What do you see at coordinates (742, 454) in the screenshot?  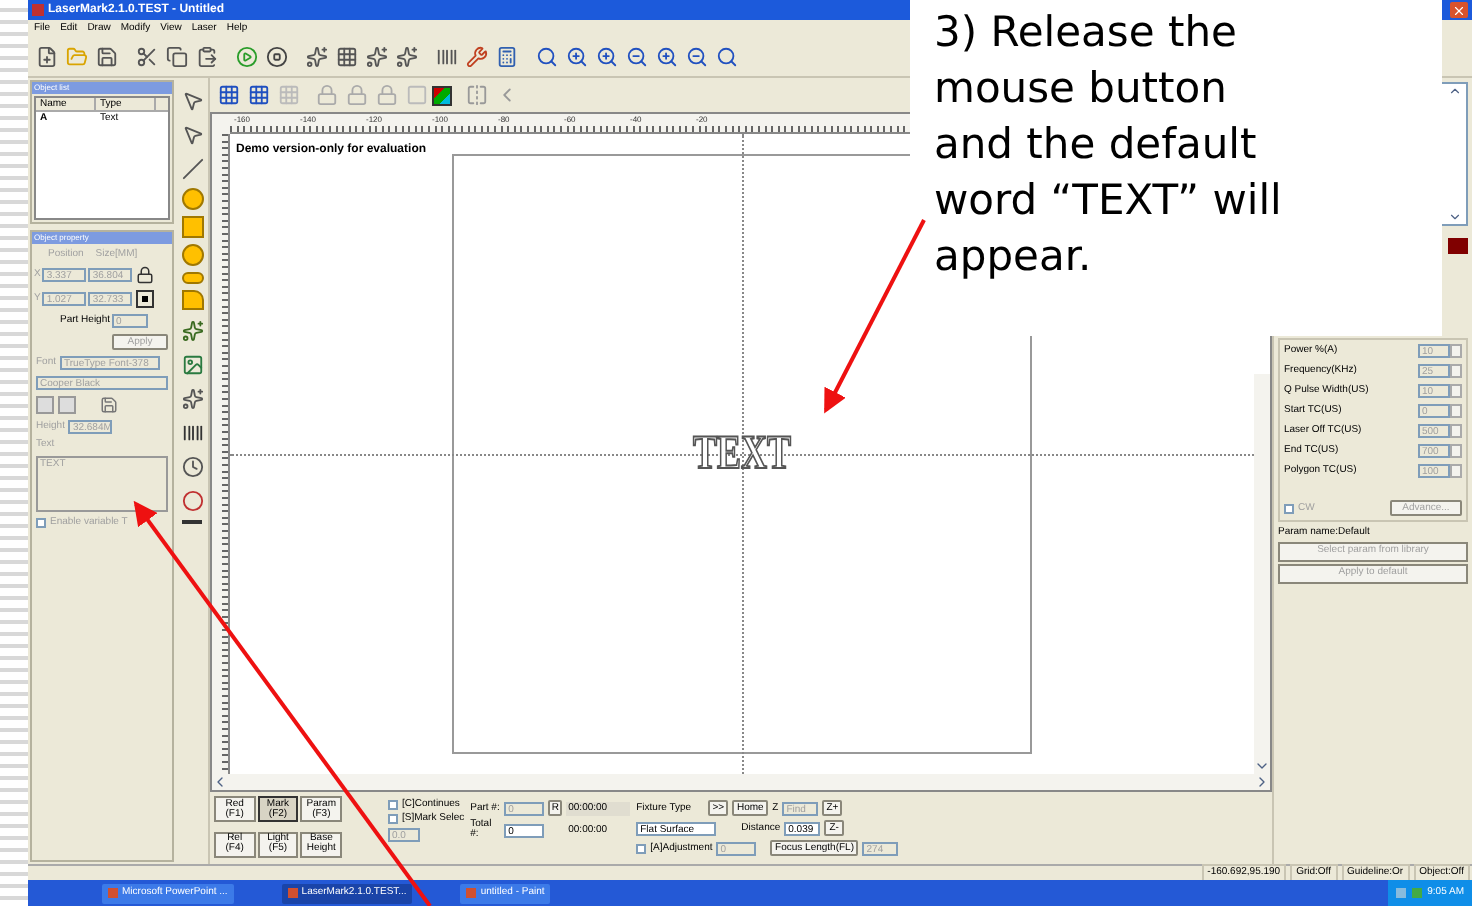 I see `text-object: TEXT` at bounding box center [742, 454].